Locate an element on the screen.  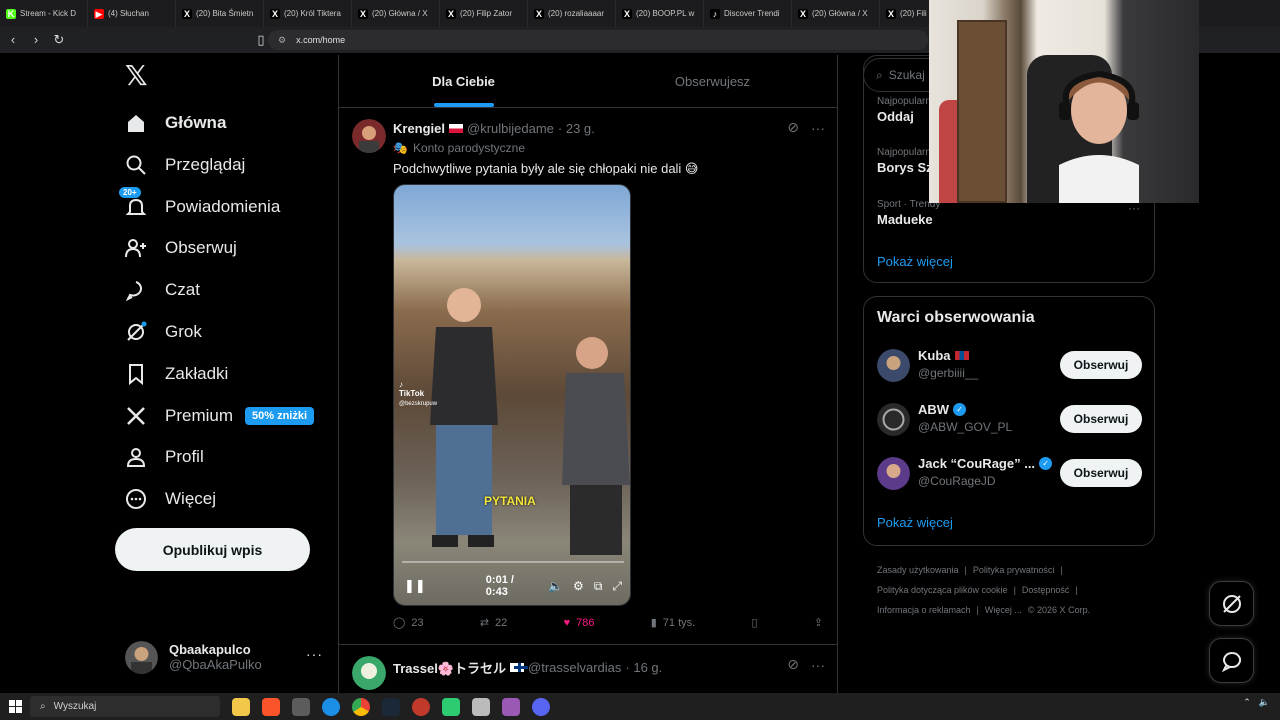
tiktok-icon: ♪ is located at coordinates (401, 384).